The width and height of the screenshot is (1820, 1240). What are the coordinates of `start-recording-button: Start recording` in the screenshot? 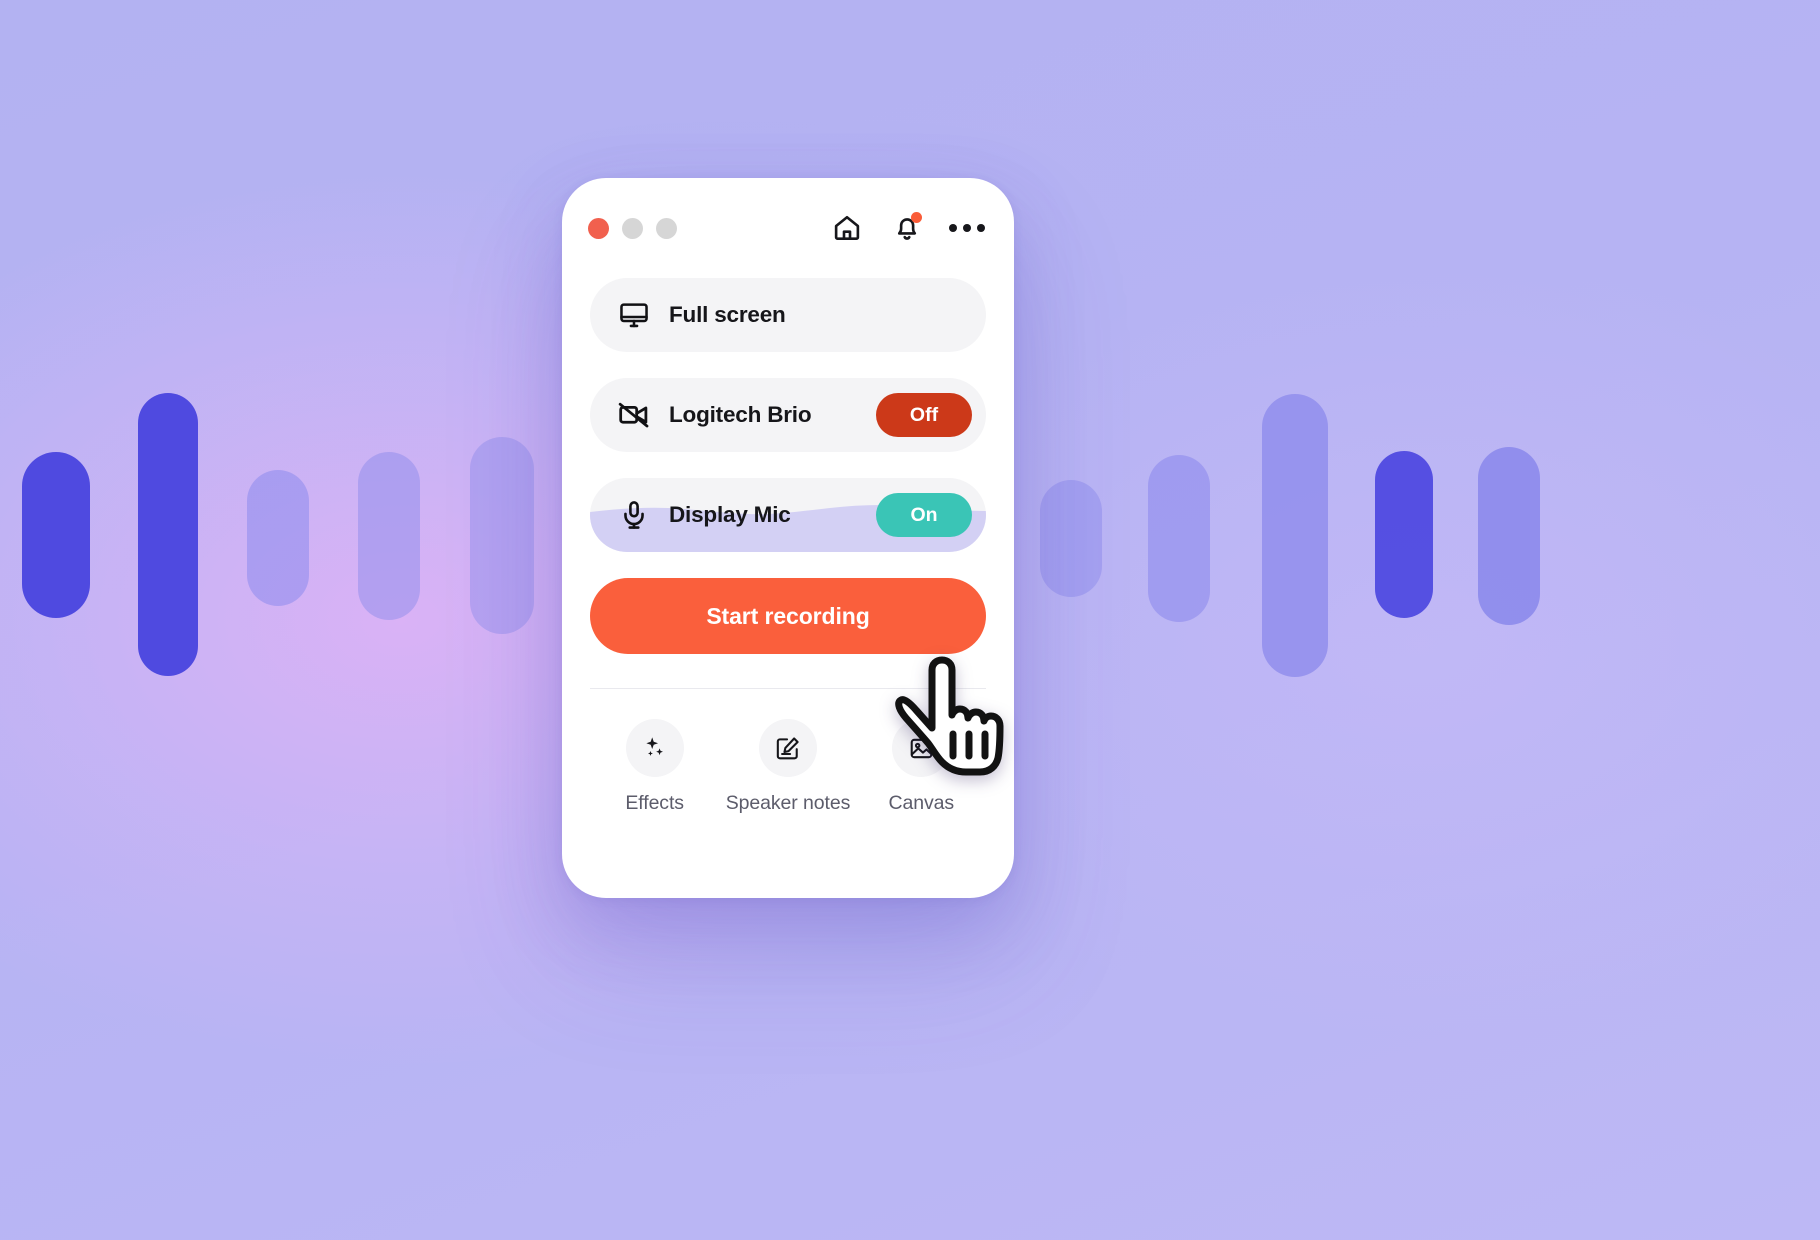 It's located at (788, 616).